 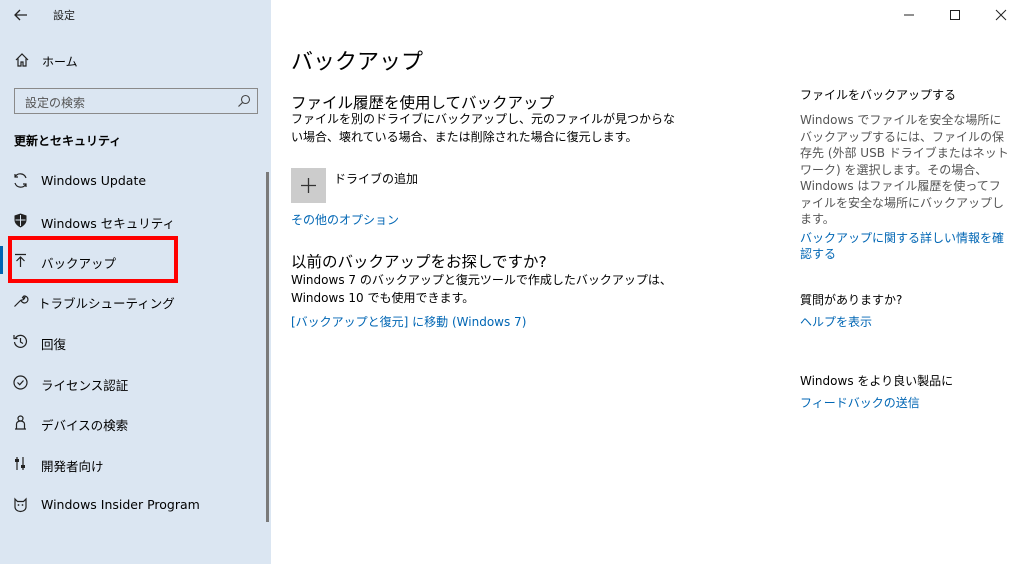 I want to click on page-title: バックアップ, so click(x=357, y=62).